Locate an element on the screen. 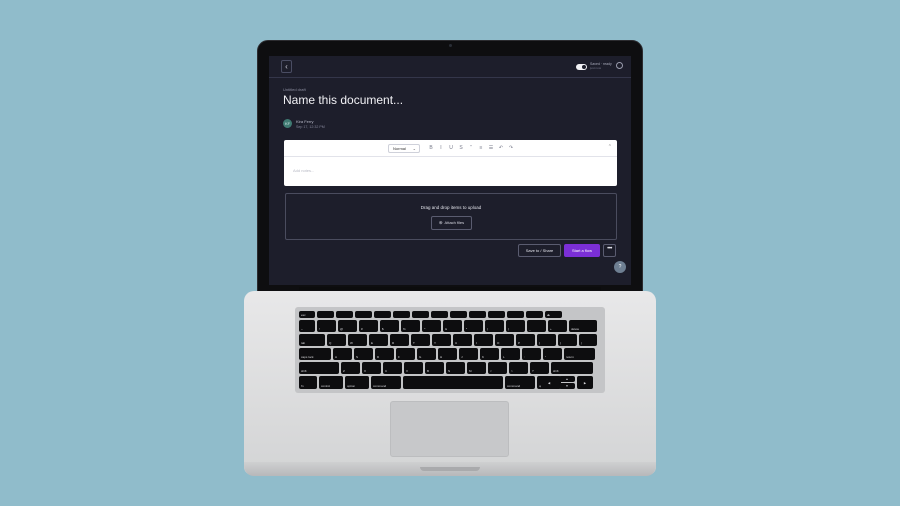  keyboard-key: delete is located at coordinates (583, 326).